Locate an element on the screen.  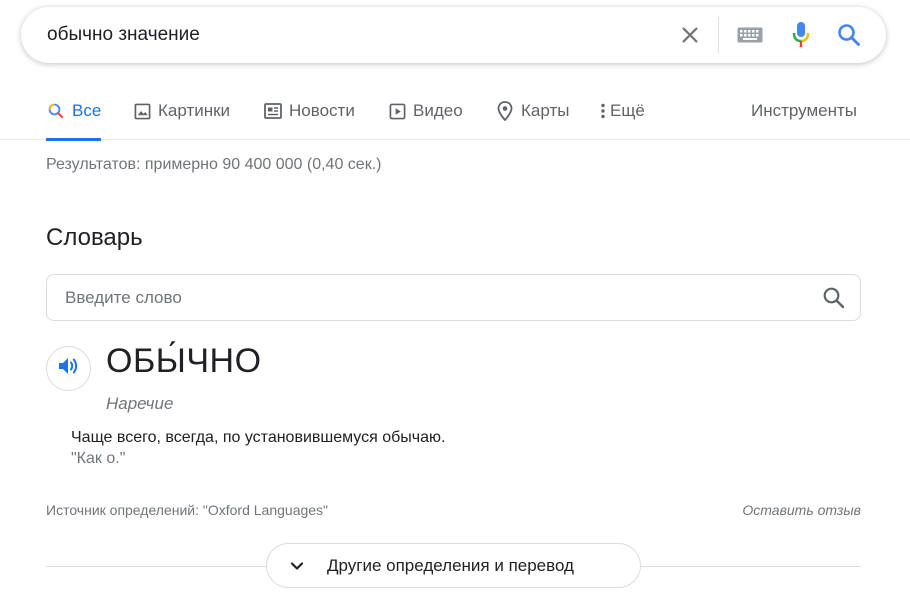
tab-news: Новости is located at coordinates (309, 114).